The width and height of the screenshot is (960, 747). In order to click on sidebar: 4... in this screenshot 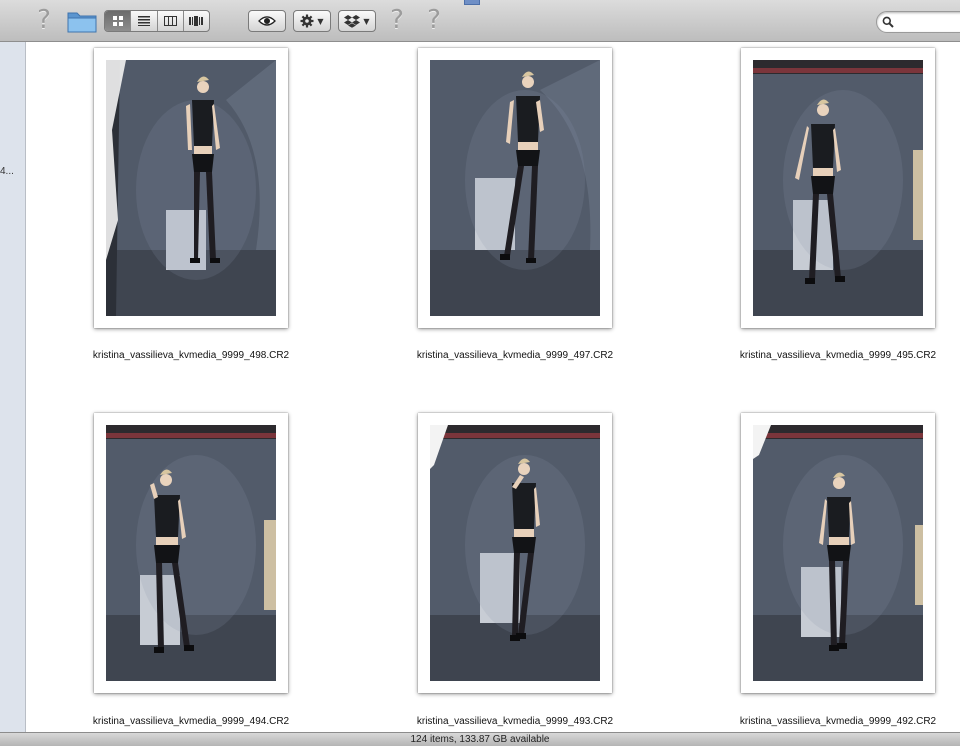, I will do `click(13, 387)`.